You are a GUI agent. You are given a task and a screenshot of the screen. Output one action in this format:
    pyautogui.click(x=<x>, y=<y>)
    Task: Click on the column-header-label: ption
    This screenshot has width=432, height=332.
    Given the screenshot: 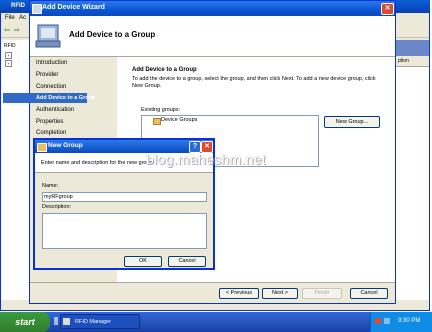 What is the action you would take?
    pyautogui.click(x=403, y=61)
    